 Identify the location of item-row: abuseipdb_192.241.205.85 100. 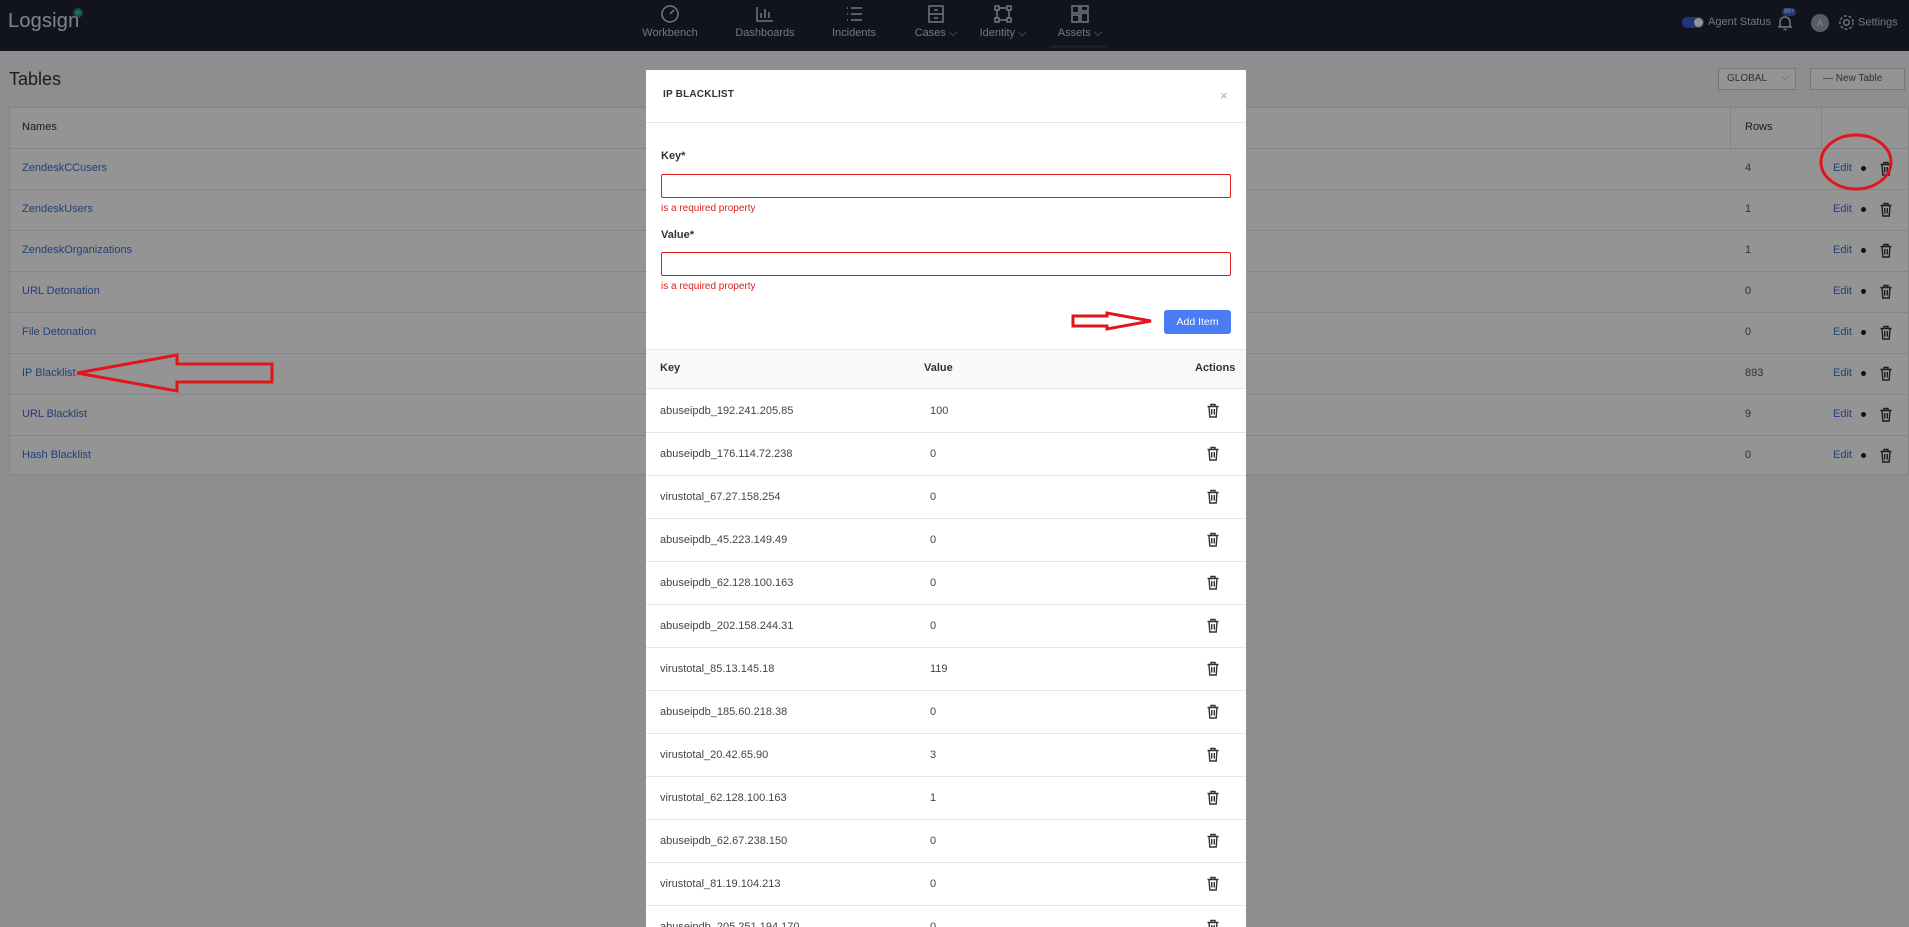
(946, 411).